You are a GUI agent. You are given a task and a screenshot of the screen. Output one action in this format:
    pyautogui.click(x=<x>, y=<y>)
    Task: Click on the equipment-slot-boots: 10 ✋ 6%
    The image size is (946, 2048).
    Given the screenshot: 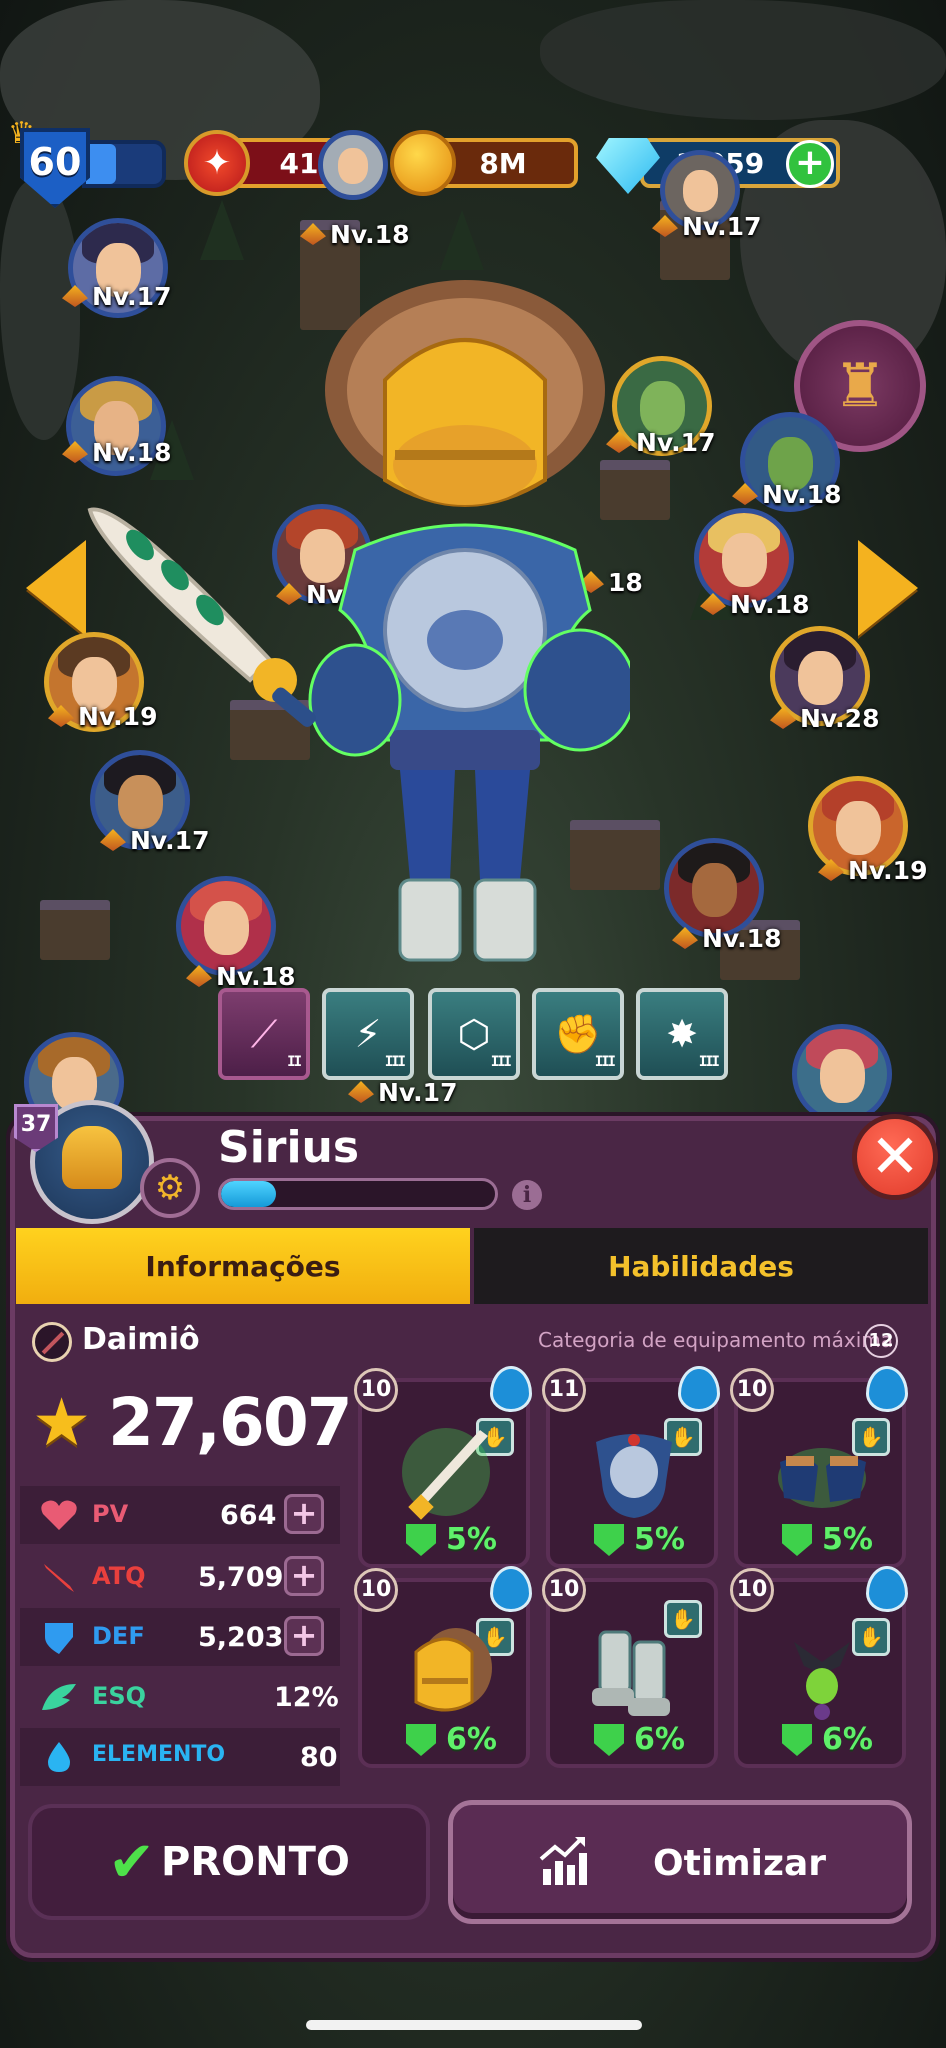 What is the action you would take?
    pyautogui.click(x=630, y=1668)
    